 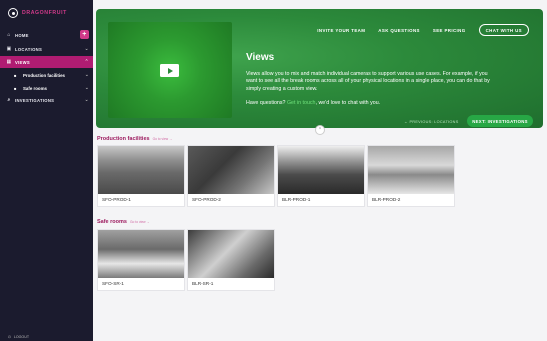 I want to click on logout-link: ⏻ LOGOUT, so click(x=18, y=337).